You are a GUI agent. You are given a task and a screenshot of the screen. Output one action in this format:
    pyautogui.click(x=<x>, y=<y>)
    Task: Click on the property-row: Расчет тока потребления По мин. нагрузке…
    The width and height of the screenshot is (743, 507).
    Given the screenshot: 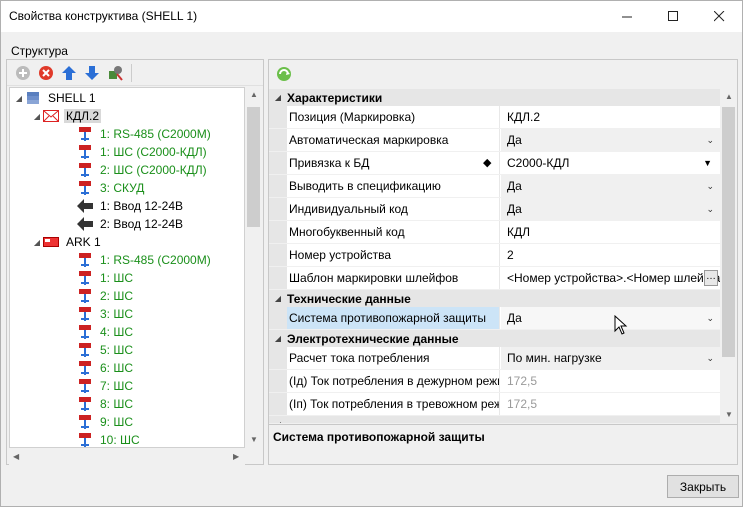 What is the action you would take?
    pyautogui.click(x=494, y=358)
    